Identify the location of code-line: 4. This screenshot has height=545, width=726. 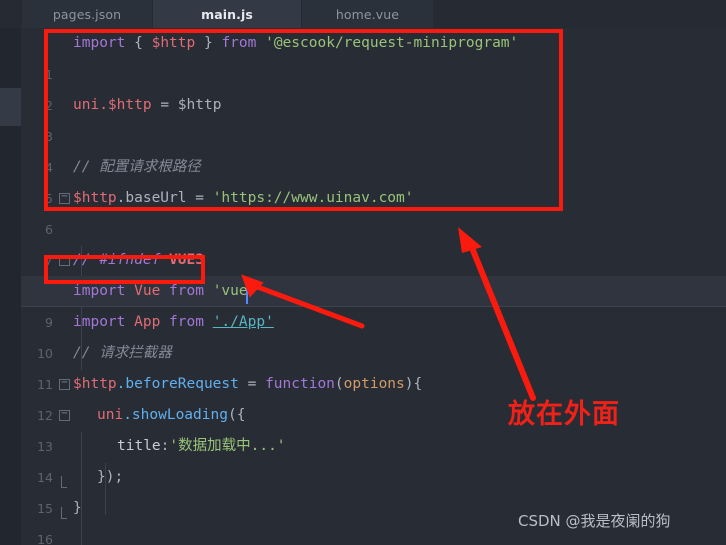
(373, 148).